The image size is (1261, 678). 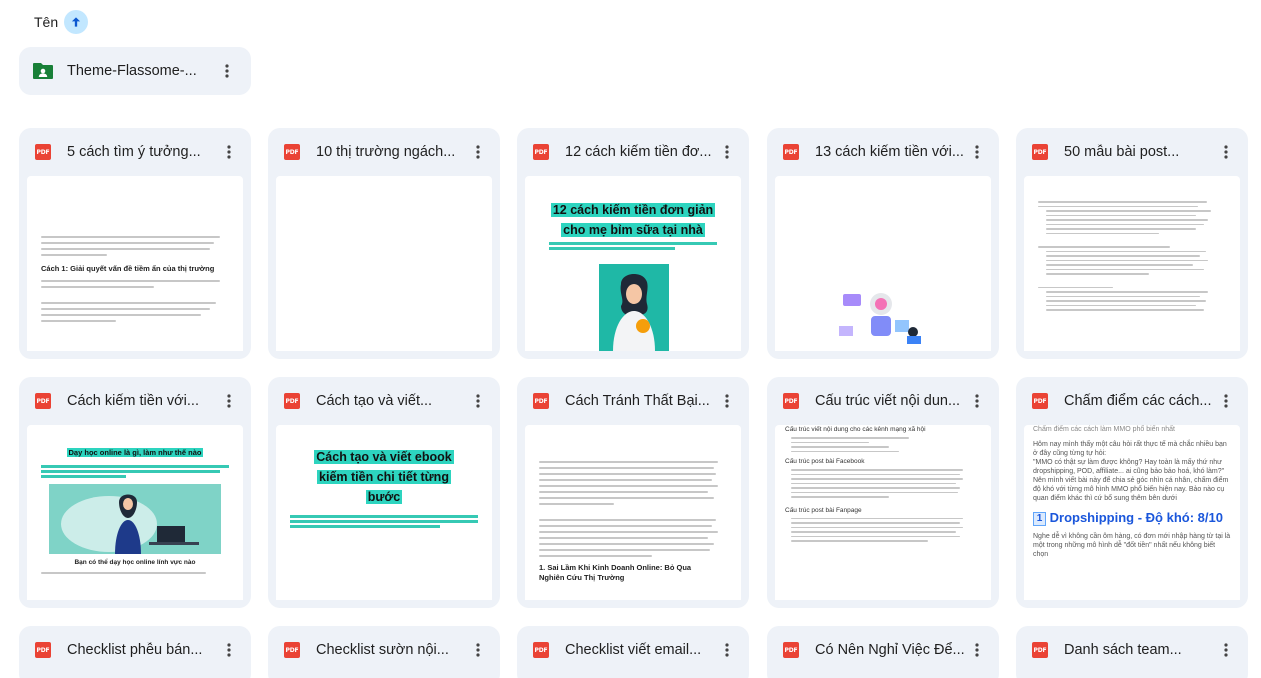 I want to click on arrow-up-icon, so click(x=76, y=22).